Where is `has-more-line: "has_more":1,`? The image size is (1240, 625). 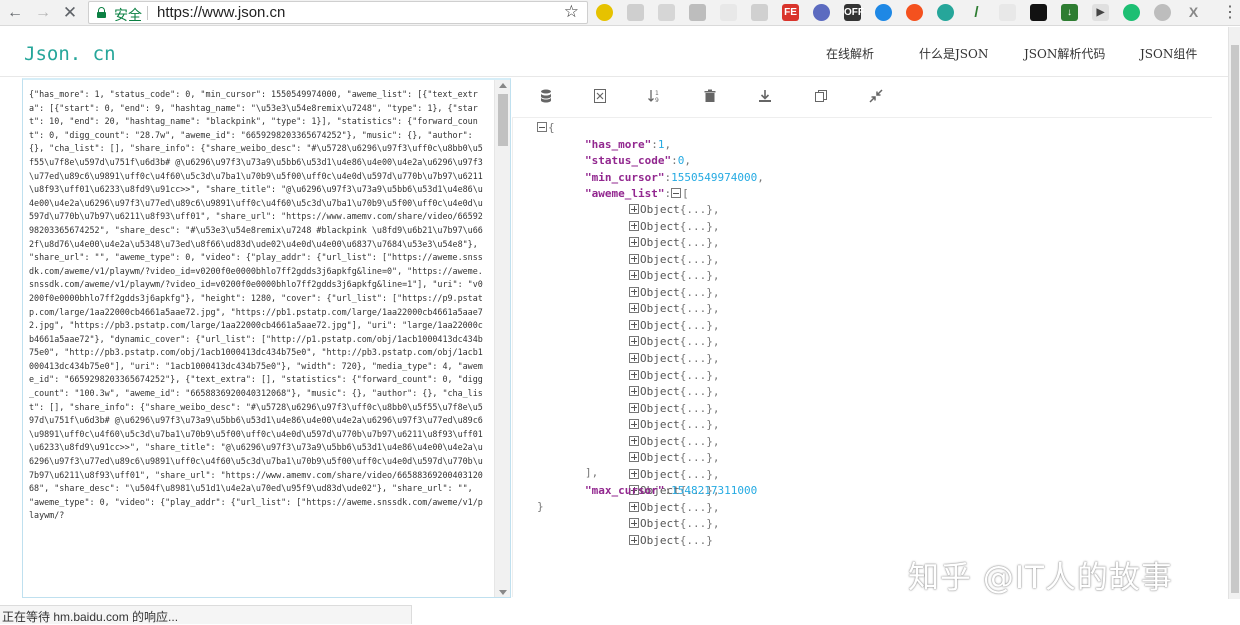
has-more-line: "has_more":1, is located at coordinates (628, 144).